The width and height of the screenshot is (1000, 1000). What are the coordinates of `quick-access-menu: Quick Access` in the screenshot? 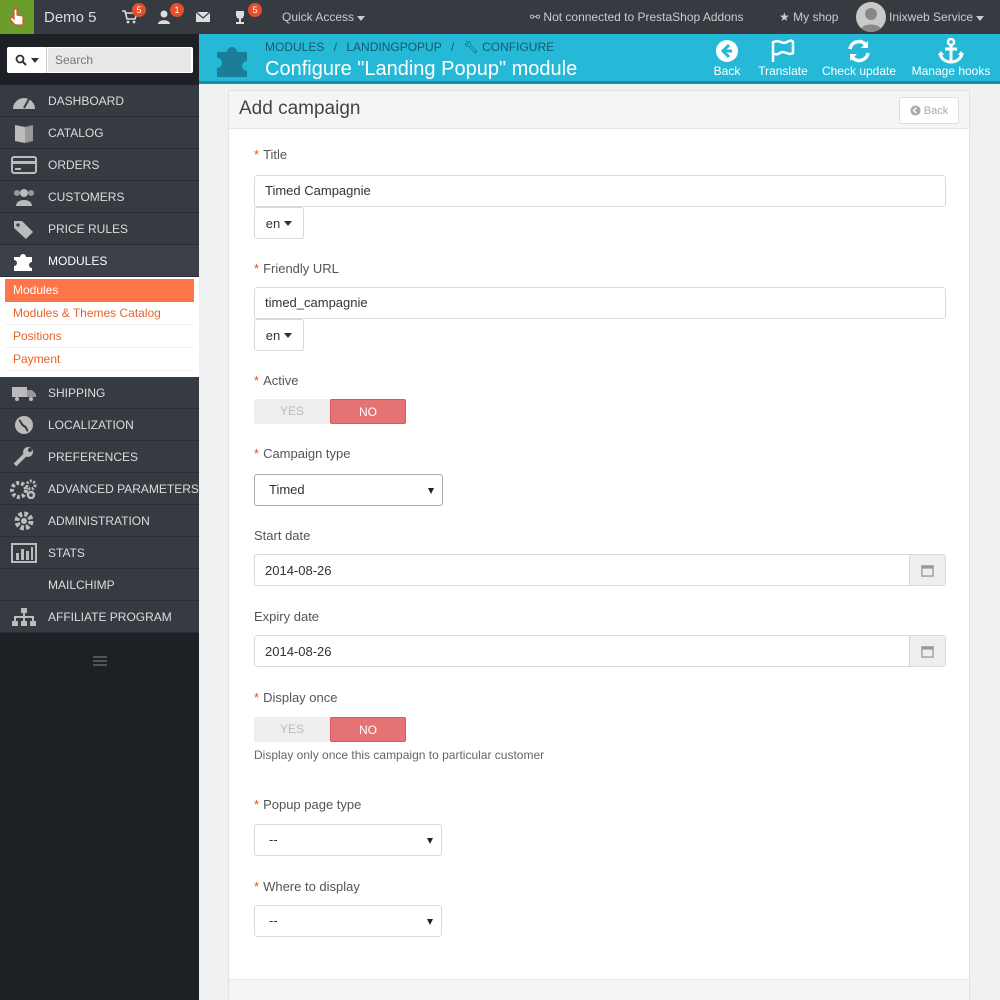 It's located at (324, 17).